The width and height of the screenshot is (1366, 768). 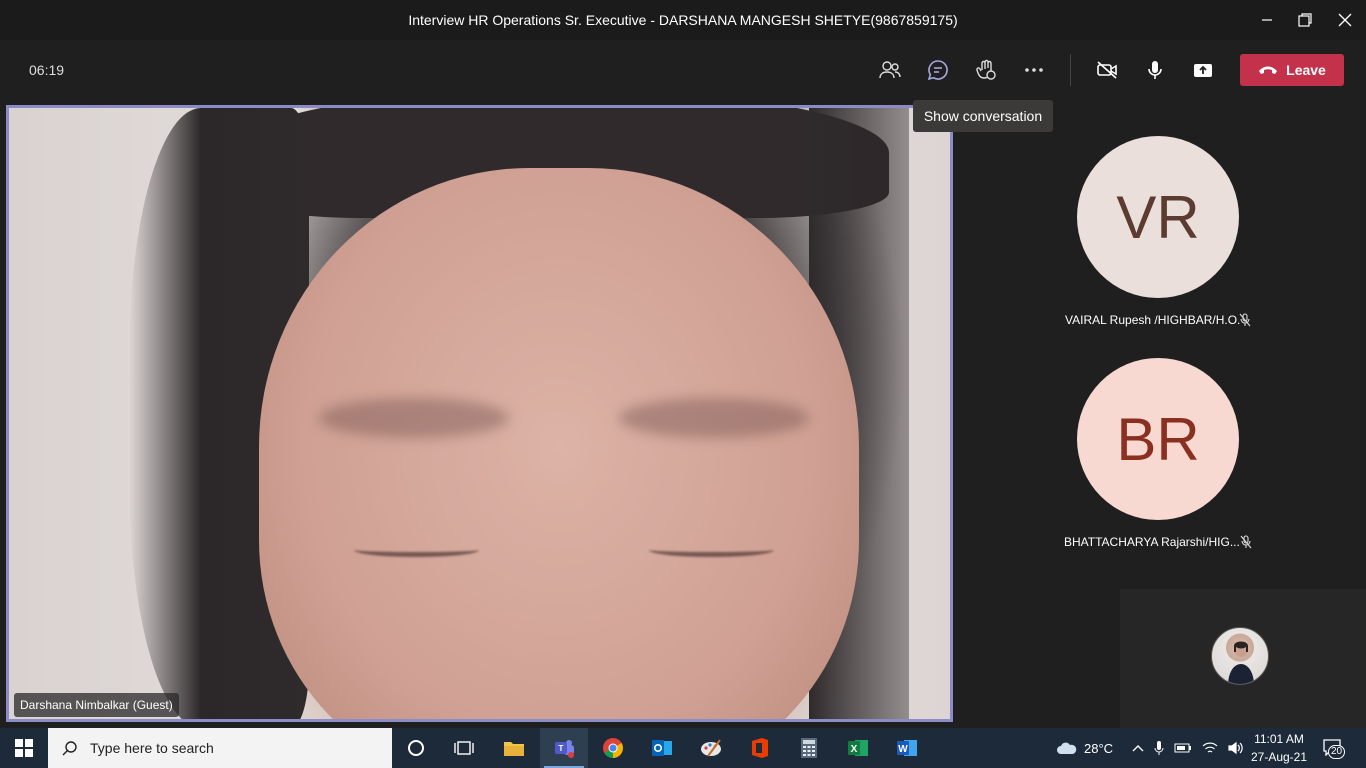 I want to click on start-button, so click(x=24, y=748).